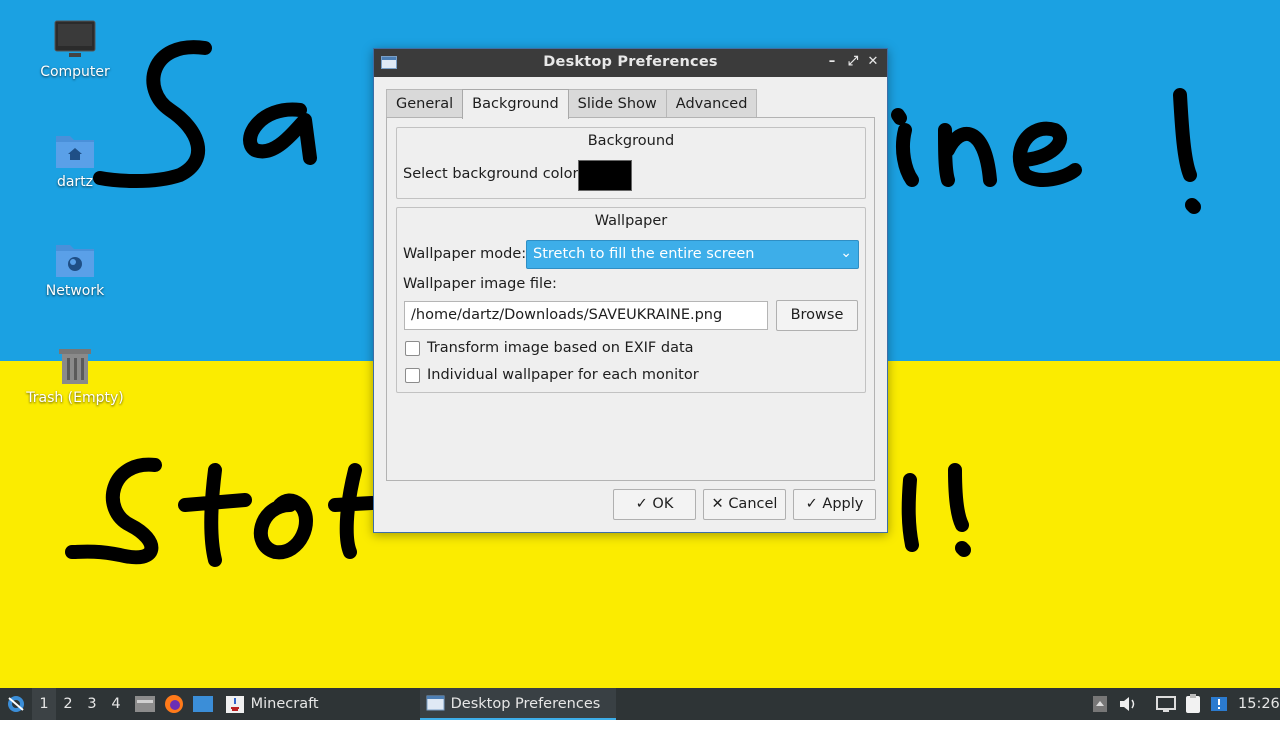  Describe the element at coordinates (753, 504) in the screenshot. I see `cancel-label: Cancel` at that location.